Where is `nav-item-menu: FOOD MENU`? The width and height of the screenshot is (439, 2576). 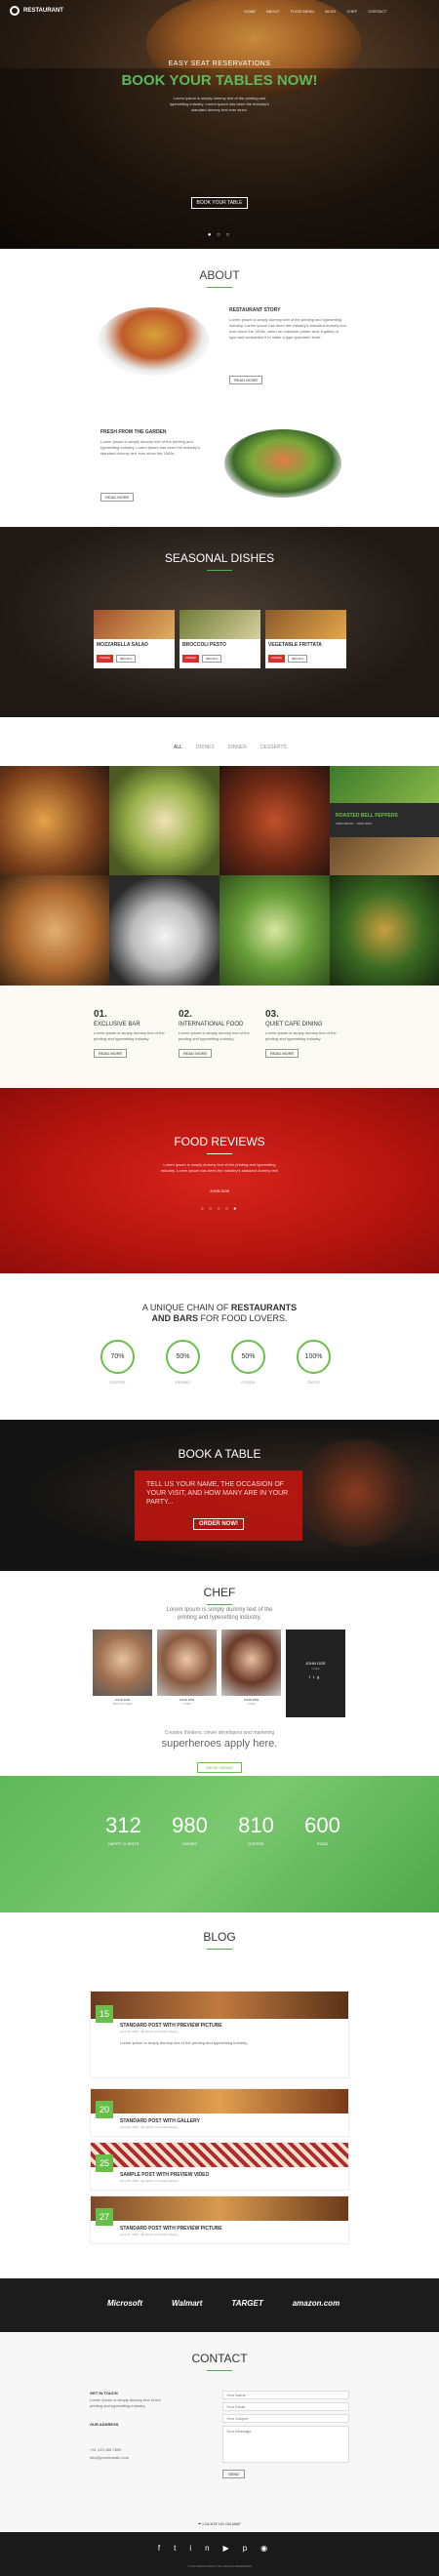
nav-item-menu: FOOD MENU is located at coordinates (302, 11).